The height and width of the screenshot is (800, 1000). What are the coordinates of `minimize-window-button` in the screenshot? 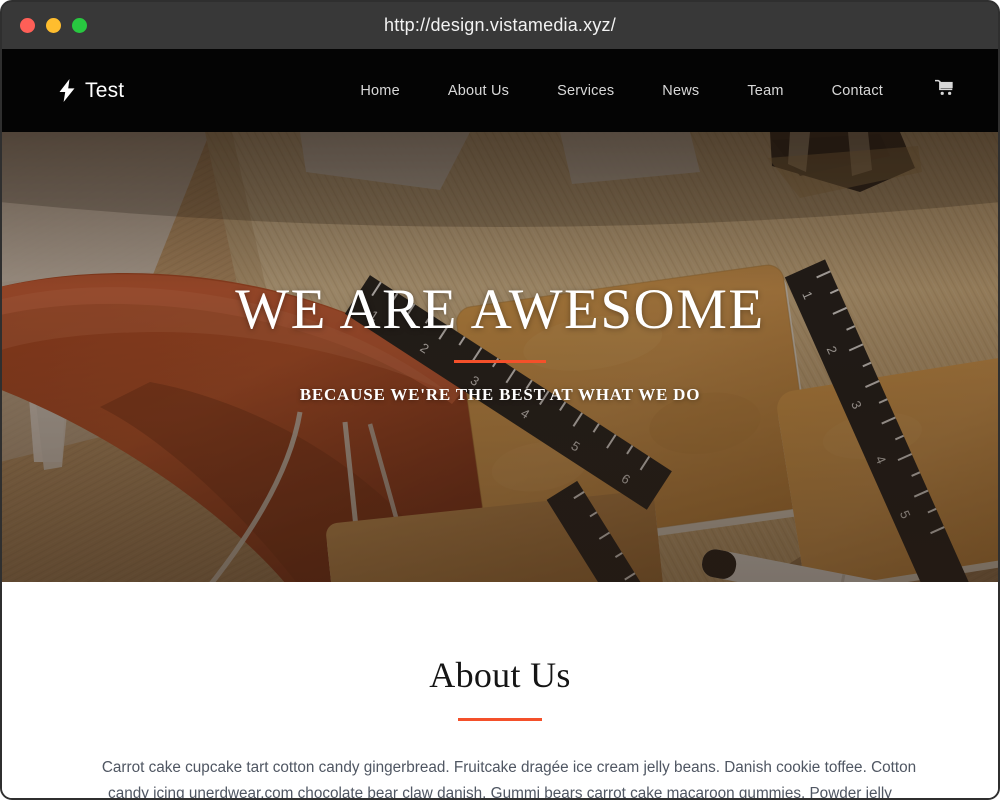 It's located at (53, 25).